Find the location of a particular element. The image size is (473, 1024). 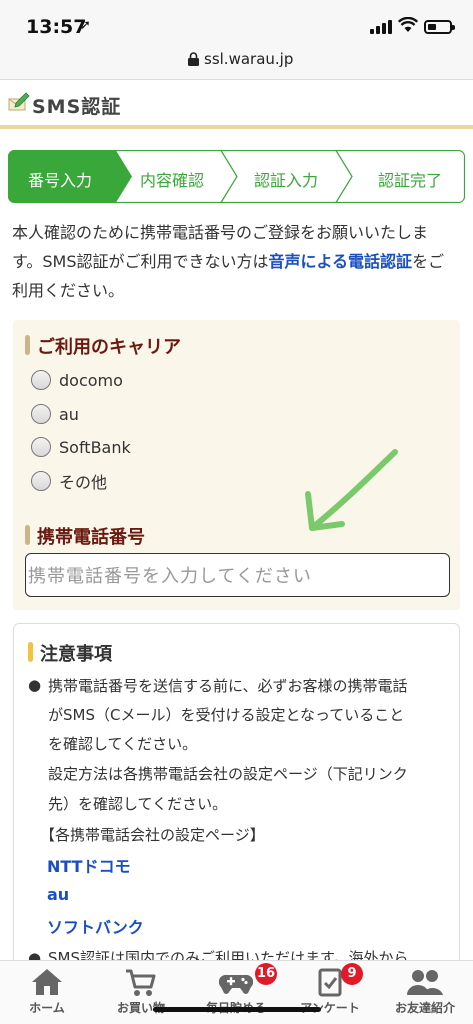

tab-label: お友達紹介 is located at coordinates (424, 1008).